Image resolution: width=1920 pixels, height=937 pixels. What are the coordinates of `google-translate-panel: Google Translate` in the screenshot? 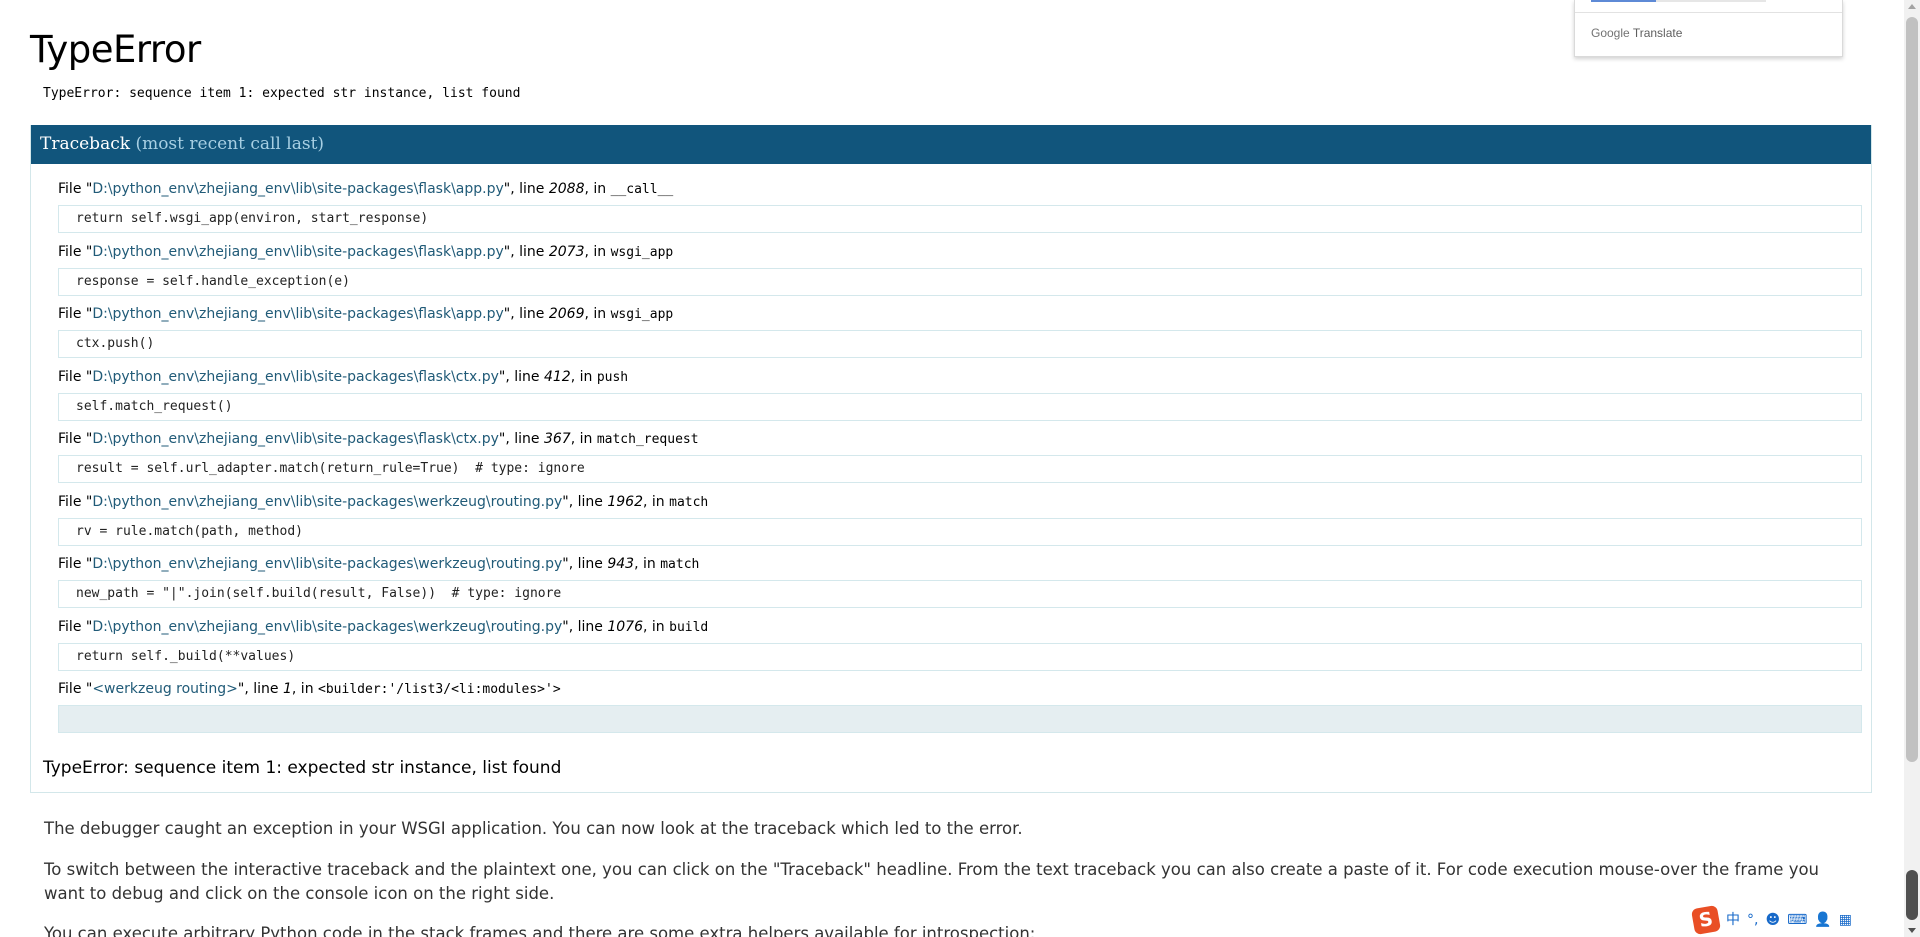 It's located at (1708, 28).